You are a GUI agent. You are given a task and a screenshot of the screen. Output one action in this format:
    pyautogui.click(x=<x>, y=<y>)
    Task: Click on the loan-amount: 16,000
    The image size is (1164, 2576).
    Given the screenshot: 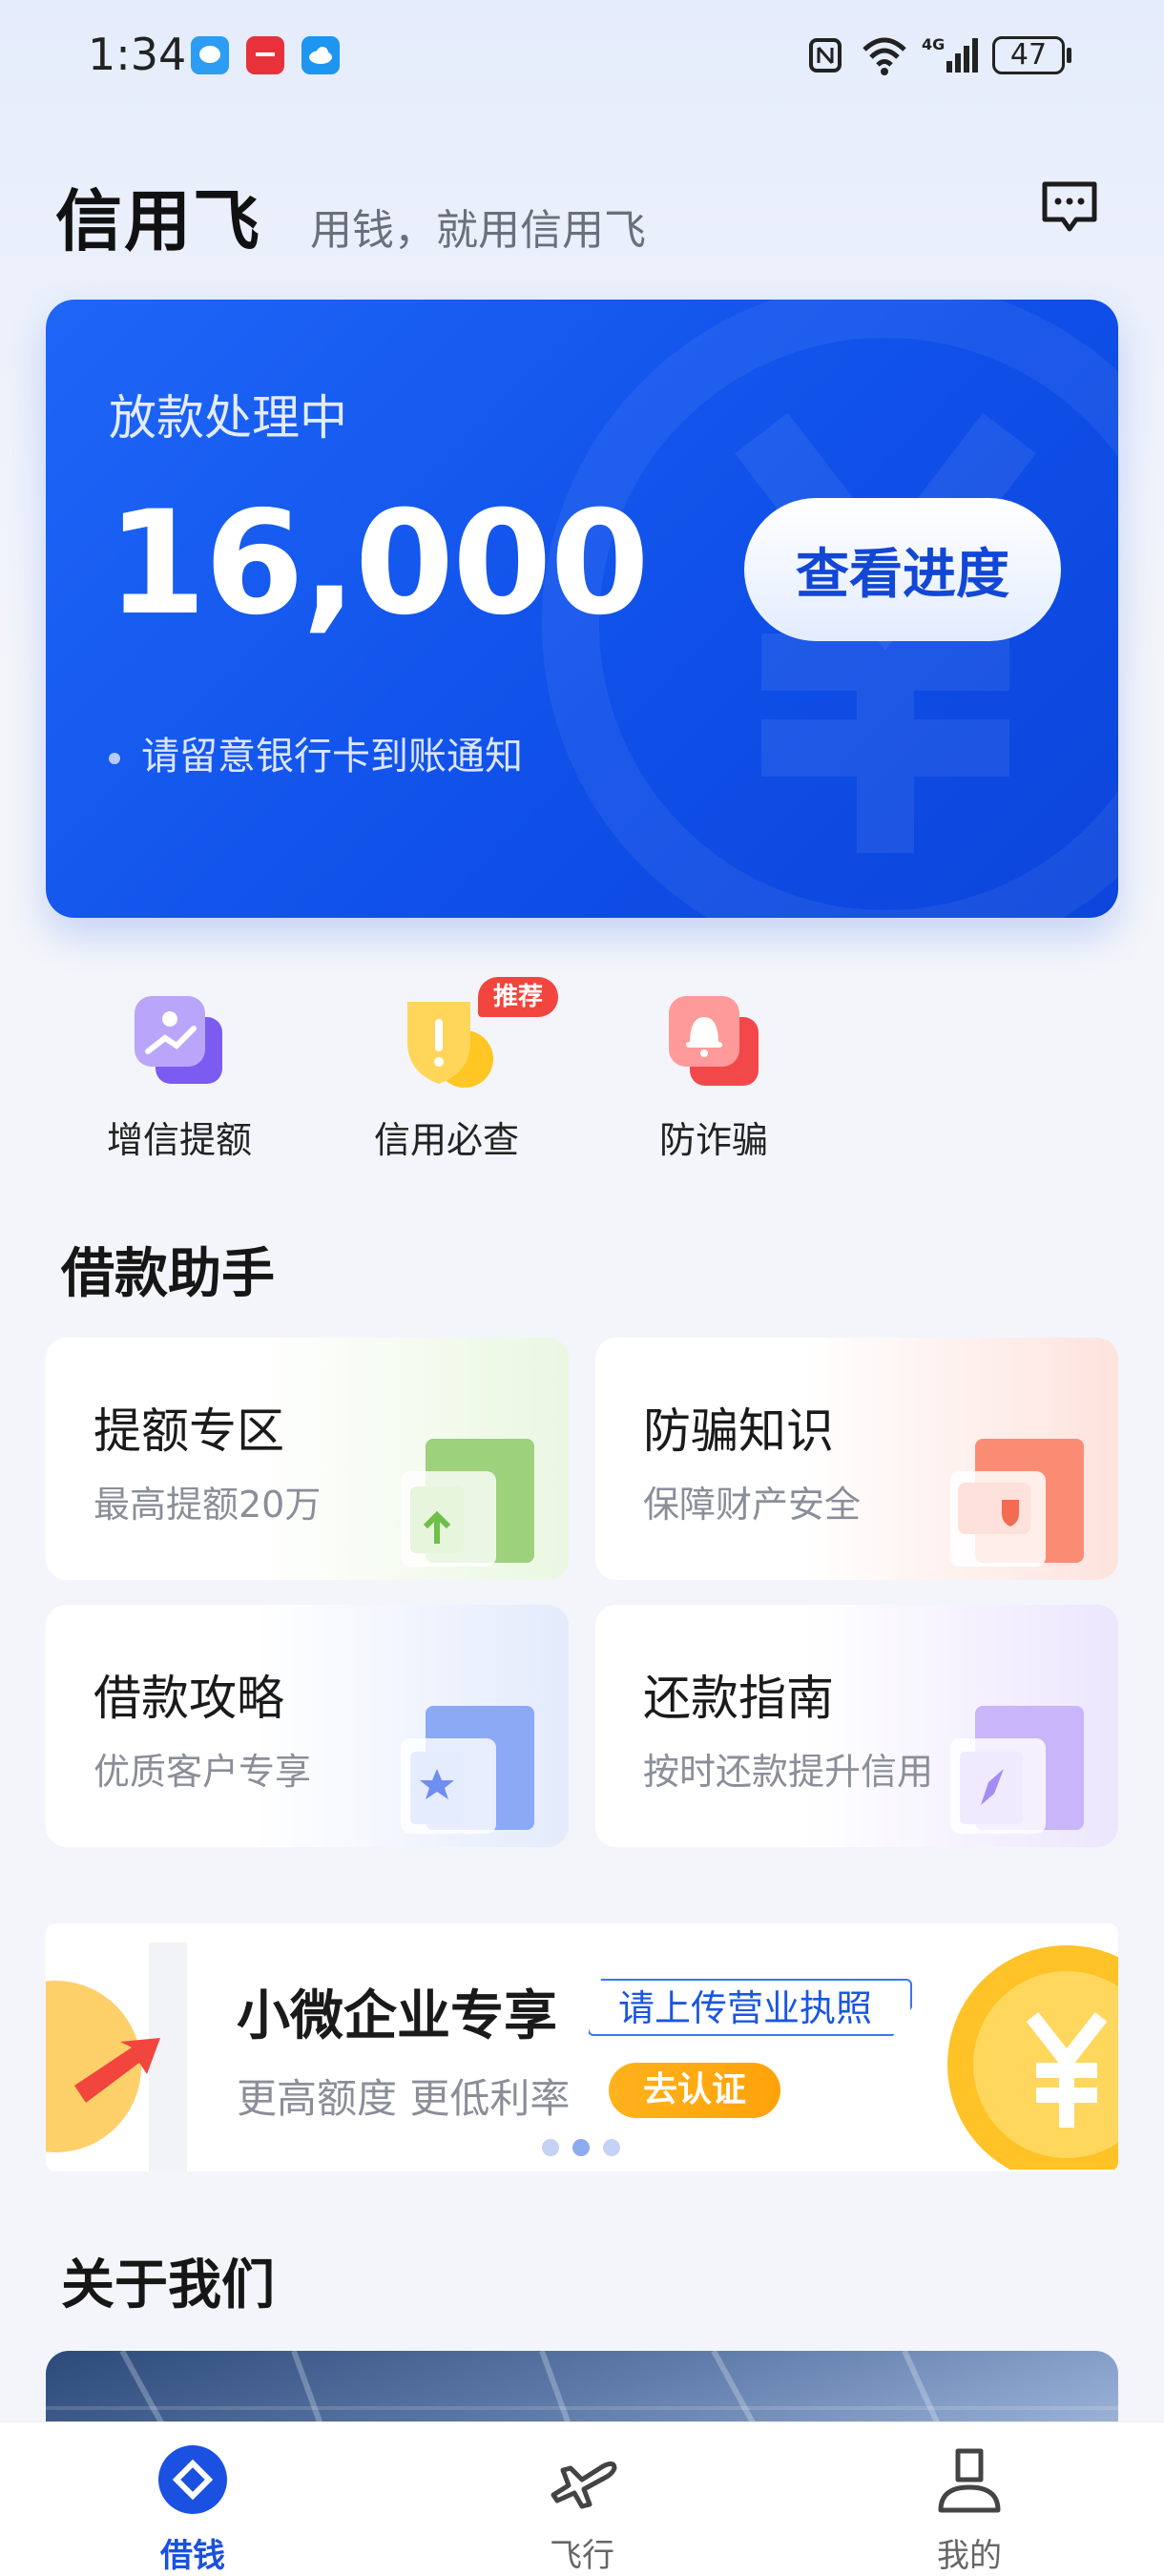 What is the action you would take?
    pyautogui.click(x=378, y=564)
    